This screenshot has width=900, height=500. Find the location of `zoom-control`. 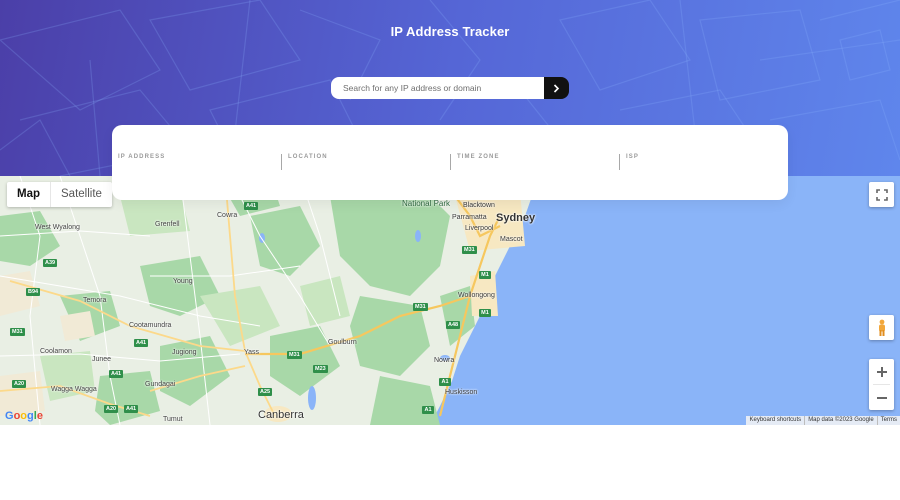

zoom-control is located at coordinates (881, 384).